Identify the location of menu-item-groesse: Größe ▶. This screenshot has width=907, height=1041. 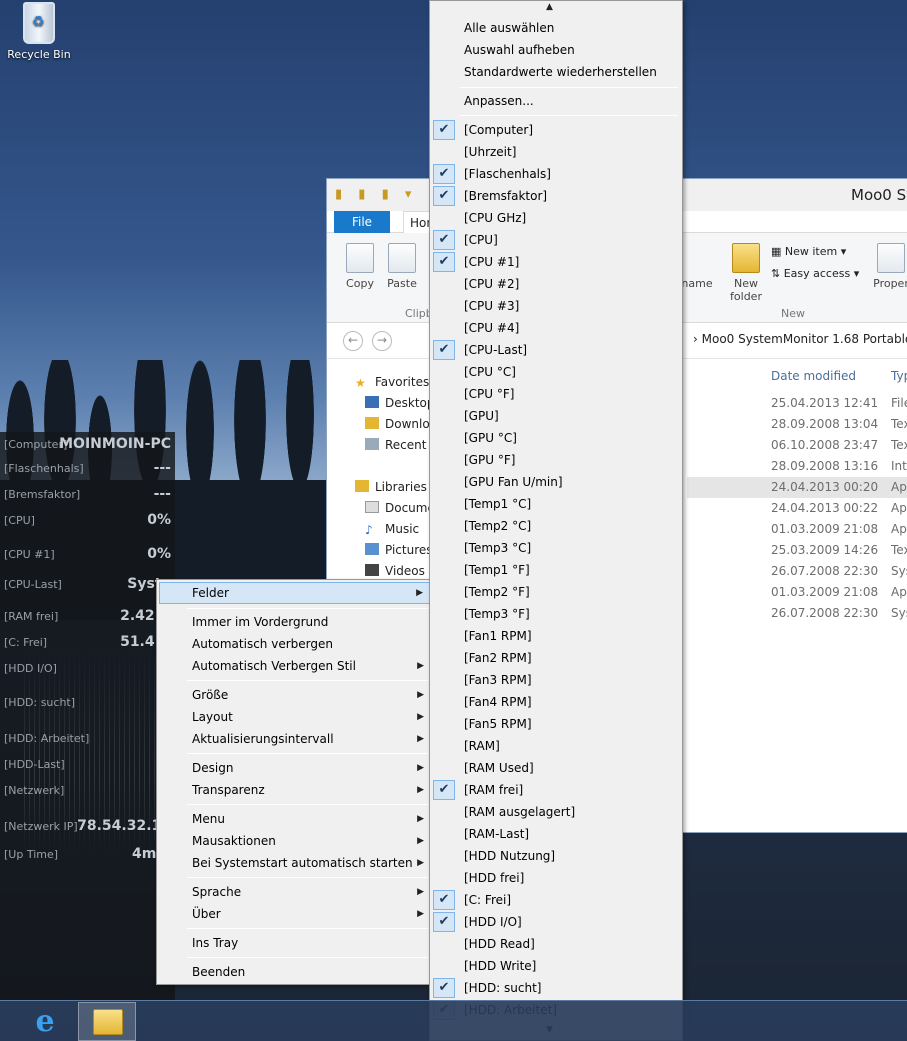
(294, 695).